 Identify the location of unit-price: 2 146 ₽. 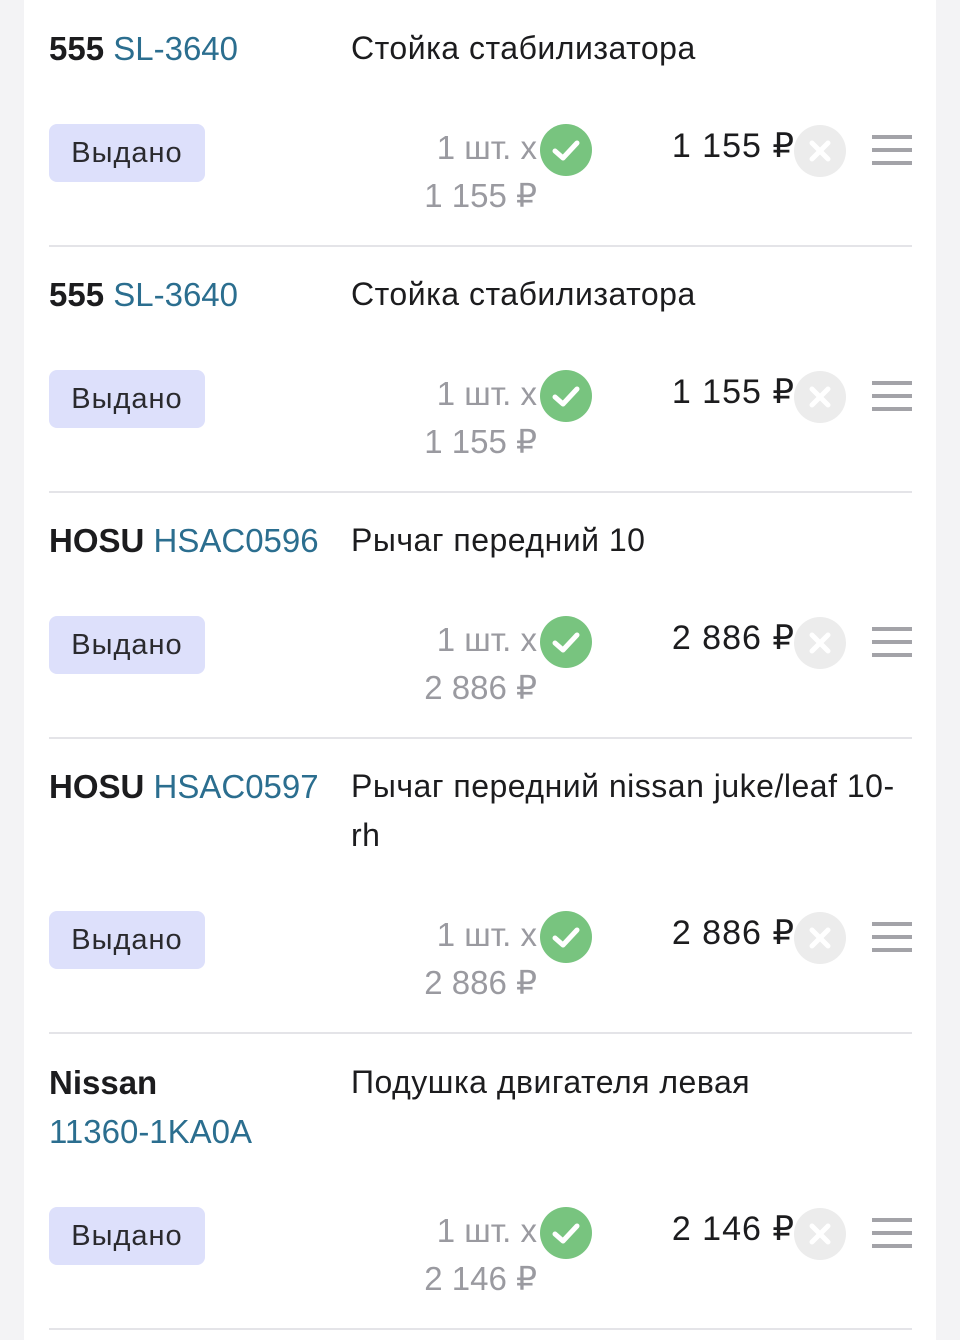
(480, 1278).